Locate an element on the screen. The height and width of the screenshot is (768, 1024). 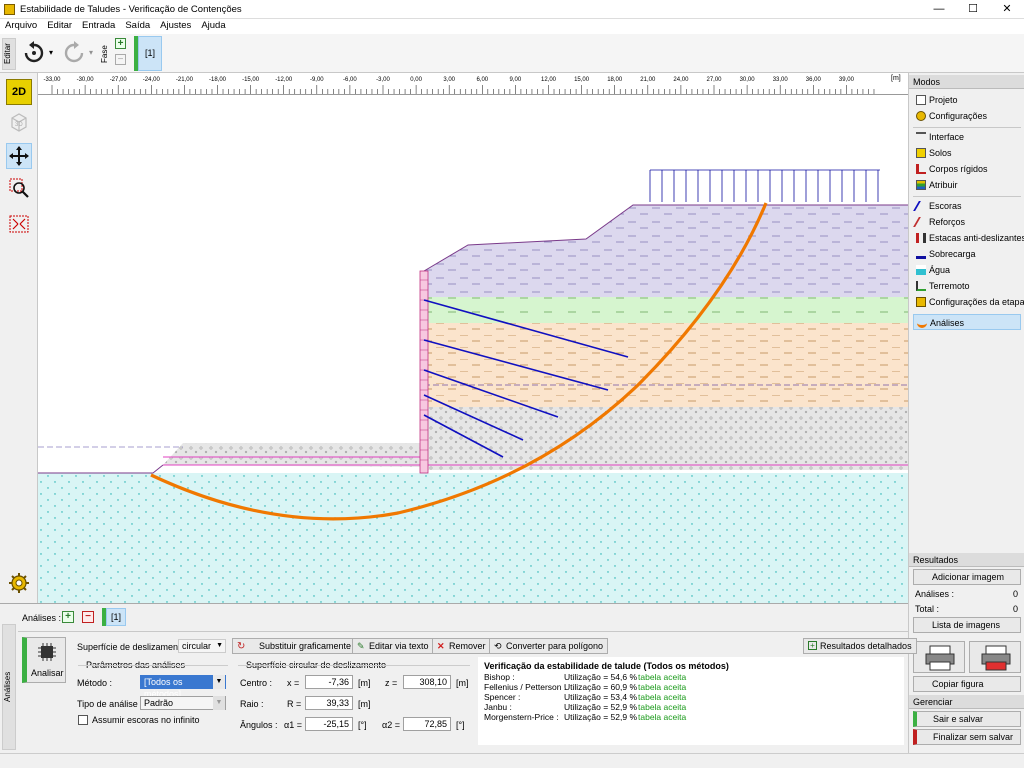
zoom-window-button is located at coordinates (19, 188).